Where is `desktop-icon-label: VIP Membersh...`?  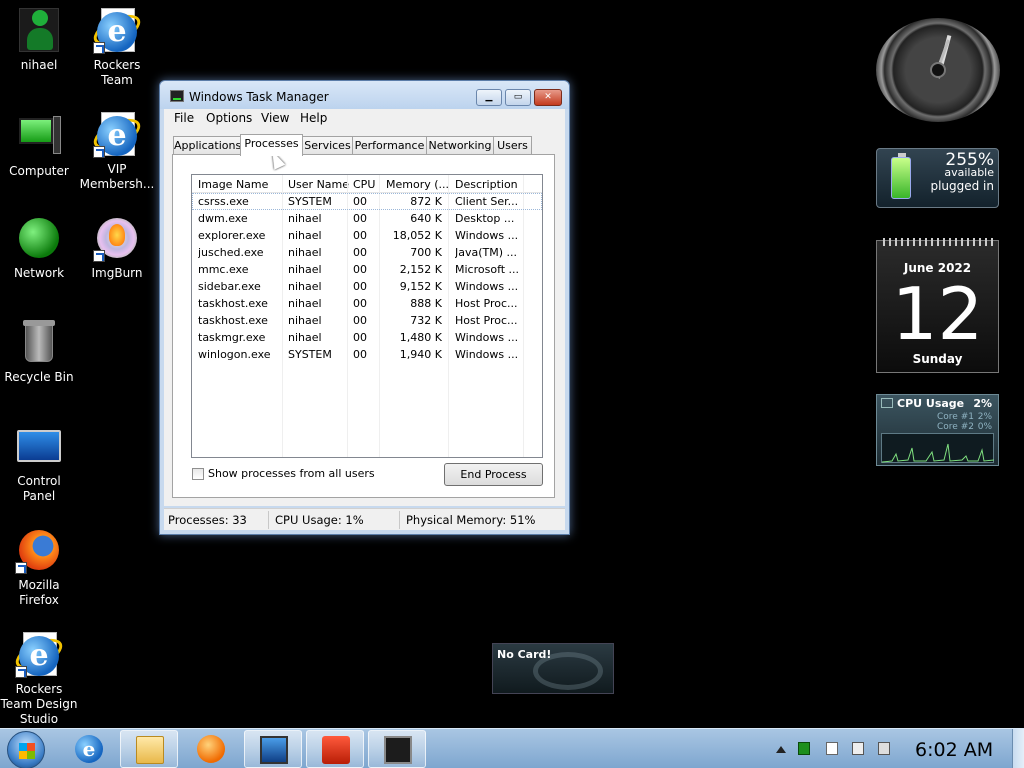
desktop-icon-label: VIP Membersh... is located at coordinates (117, 176).